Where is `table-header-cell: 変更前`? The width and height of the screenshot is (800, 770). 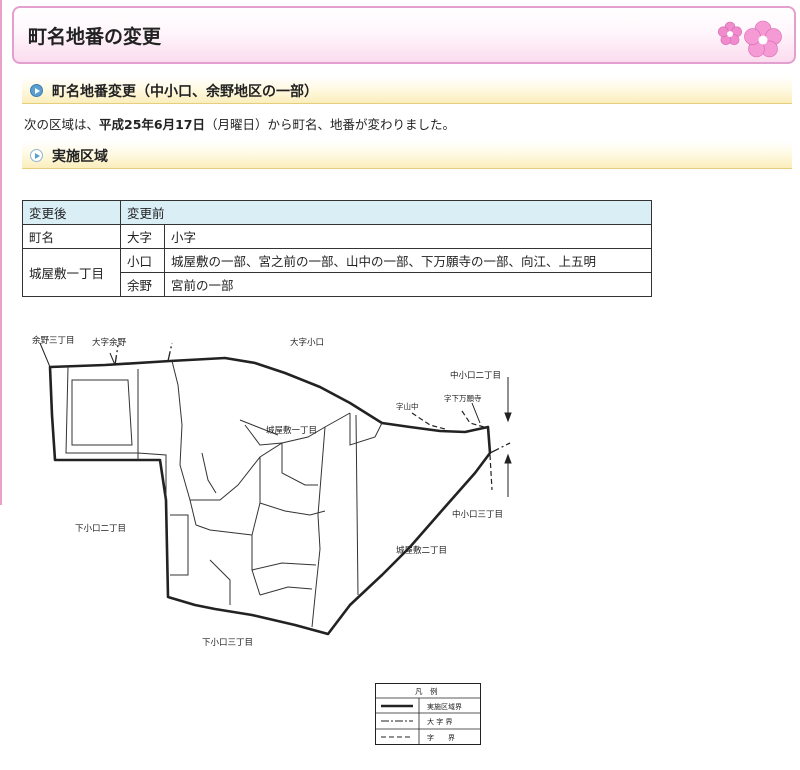
table-header-cell: 変更前 is located at coordinates (386, 212).